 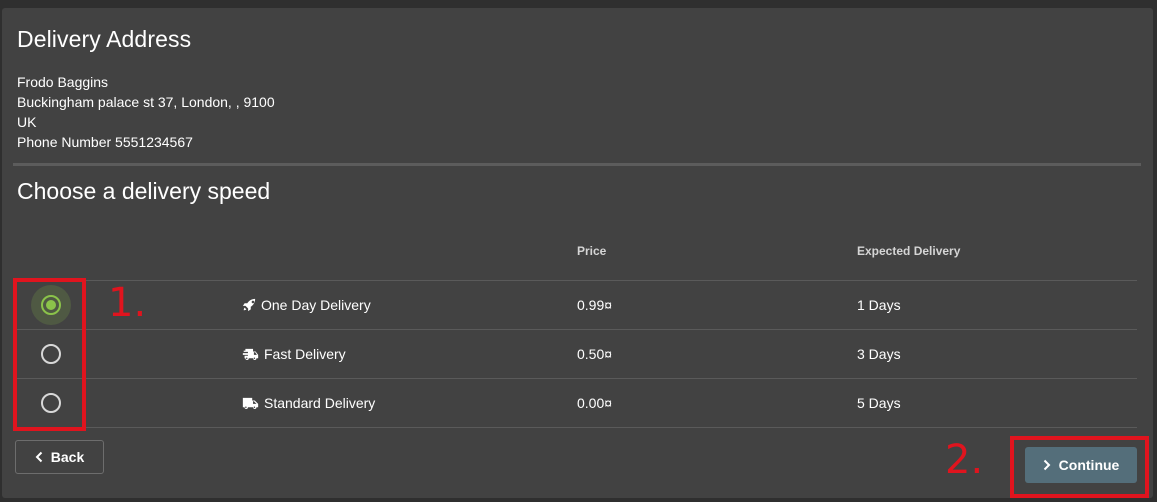 I want to click on delivery-address-heading: Delivery Address, so click(x=104, y=39).